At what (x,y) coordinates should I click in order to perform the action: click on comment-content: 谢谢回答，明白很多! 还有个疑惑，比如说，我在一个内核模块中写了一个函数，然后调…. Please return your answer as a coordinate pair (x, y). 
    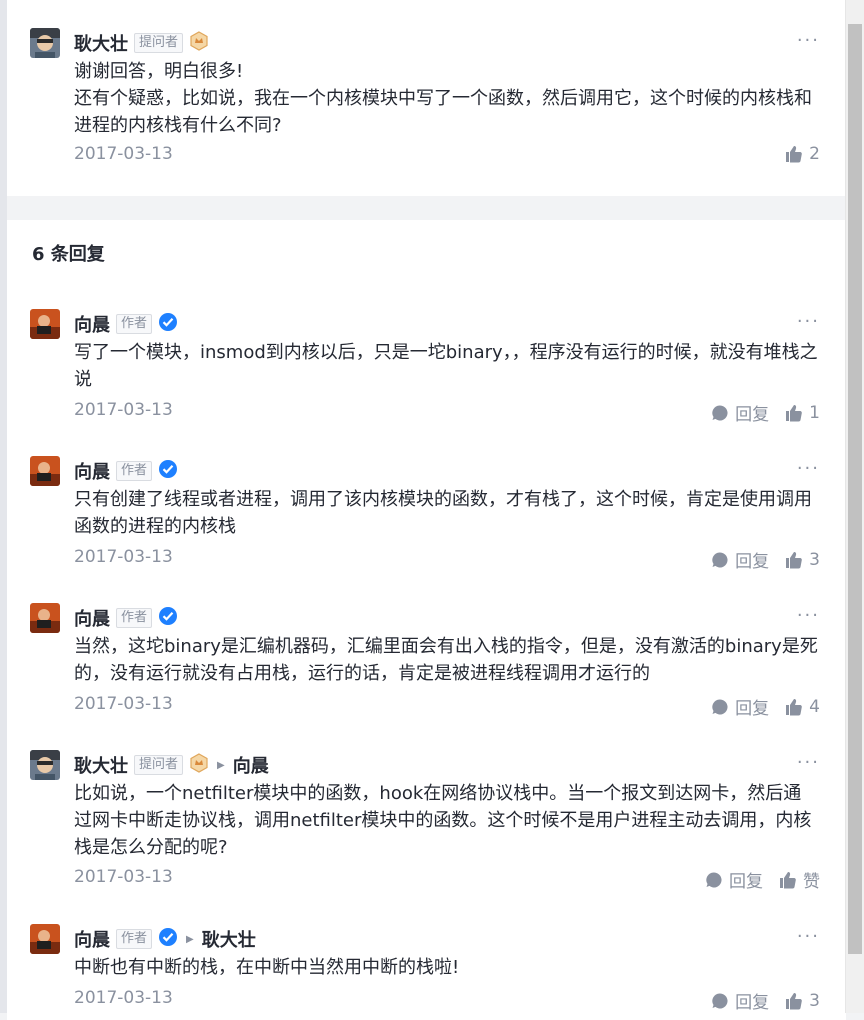
    Looking at the image, I should click on (443, 98).